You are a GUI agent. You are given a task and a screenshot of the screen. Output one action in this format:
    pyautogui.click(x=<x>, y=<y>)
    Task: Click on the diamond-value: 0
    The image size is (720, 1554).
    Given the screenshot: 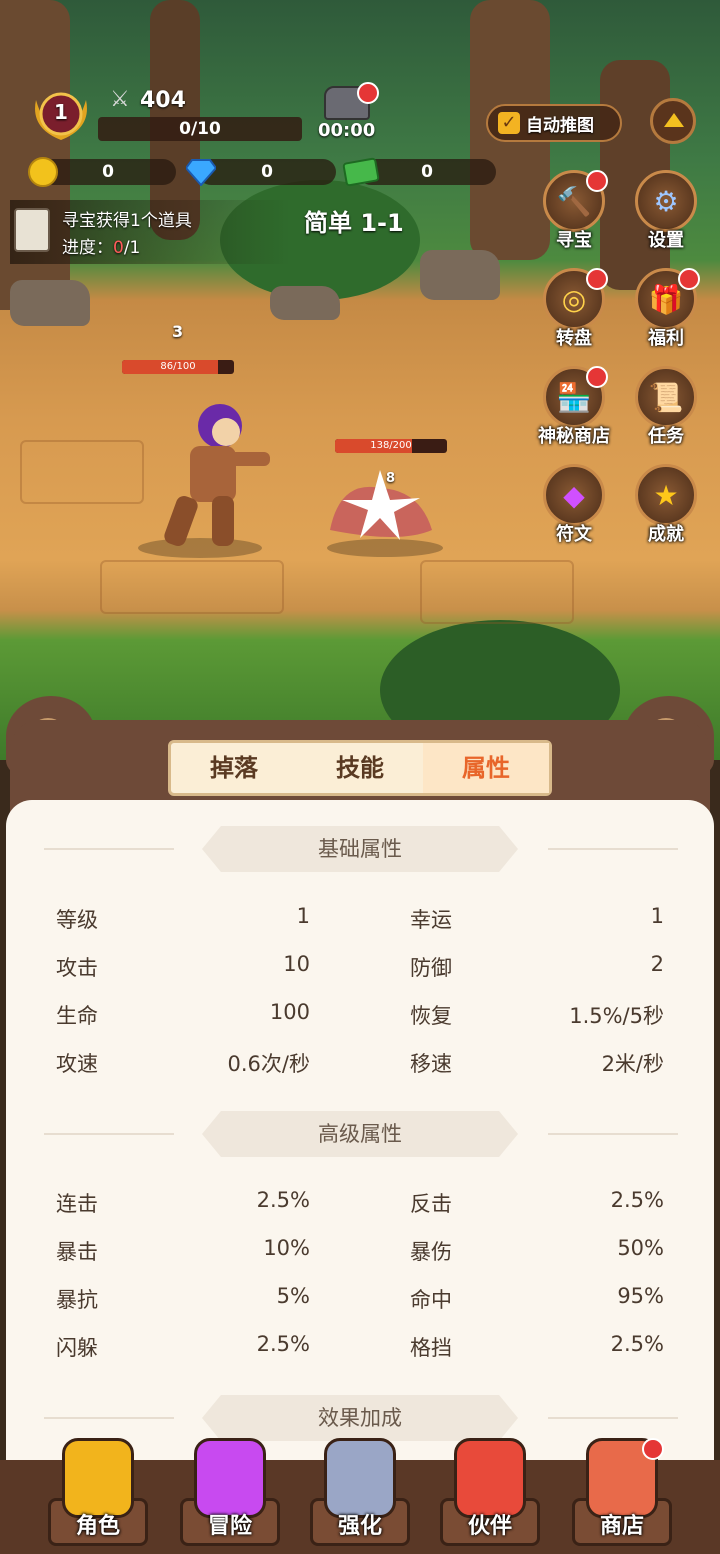 What is the action you would take?
    pyautogui.click(x=267, y=172)
    